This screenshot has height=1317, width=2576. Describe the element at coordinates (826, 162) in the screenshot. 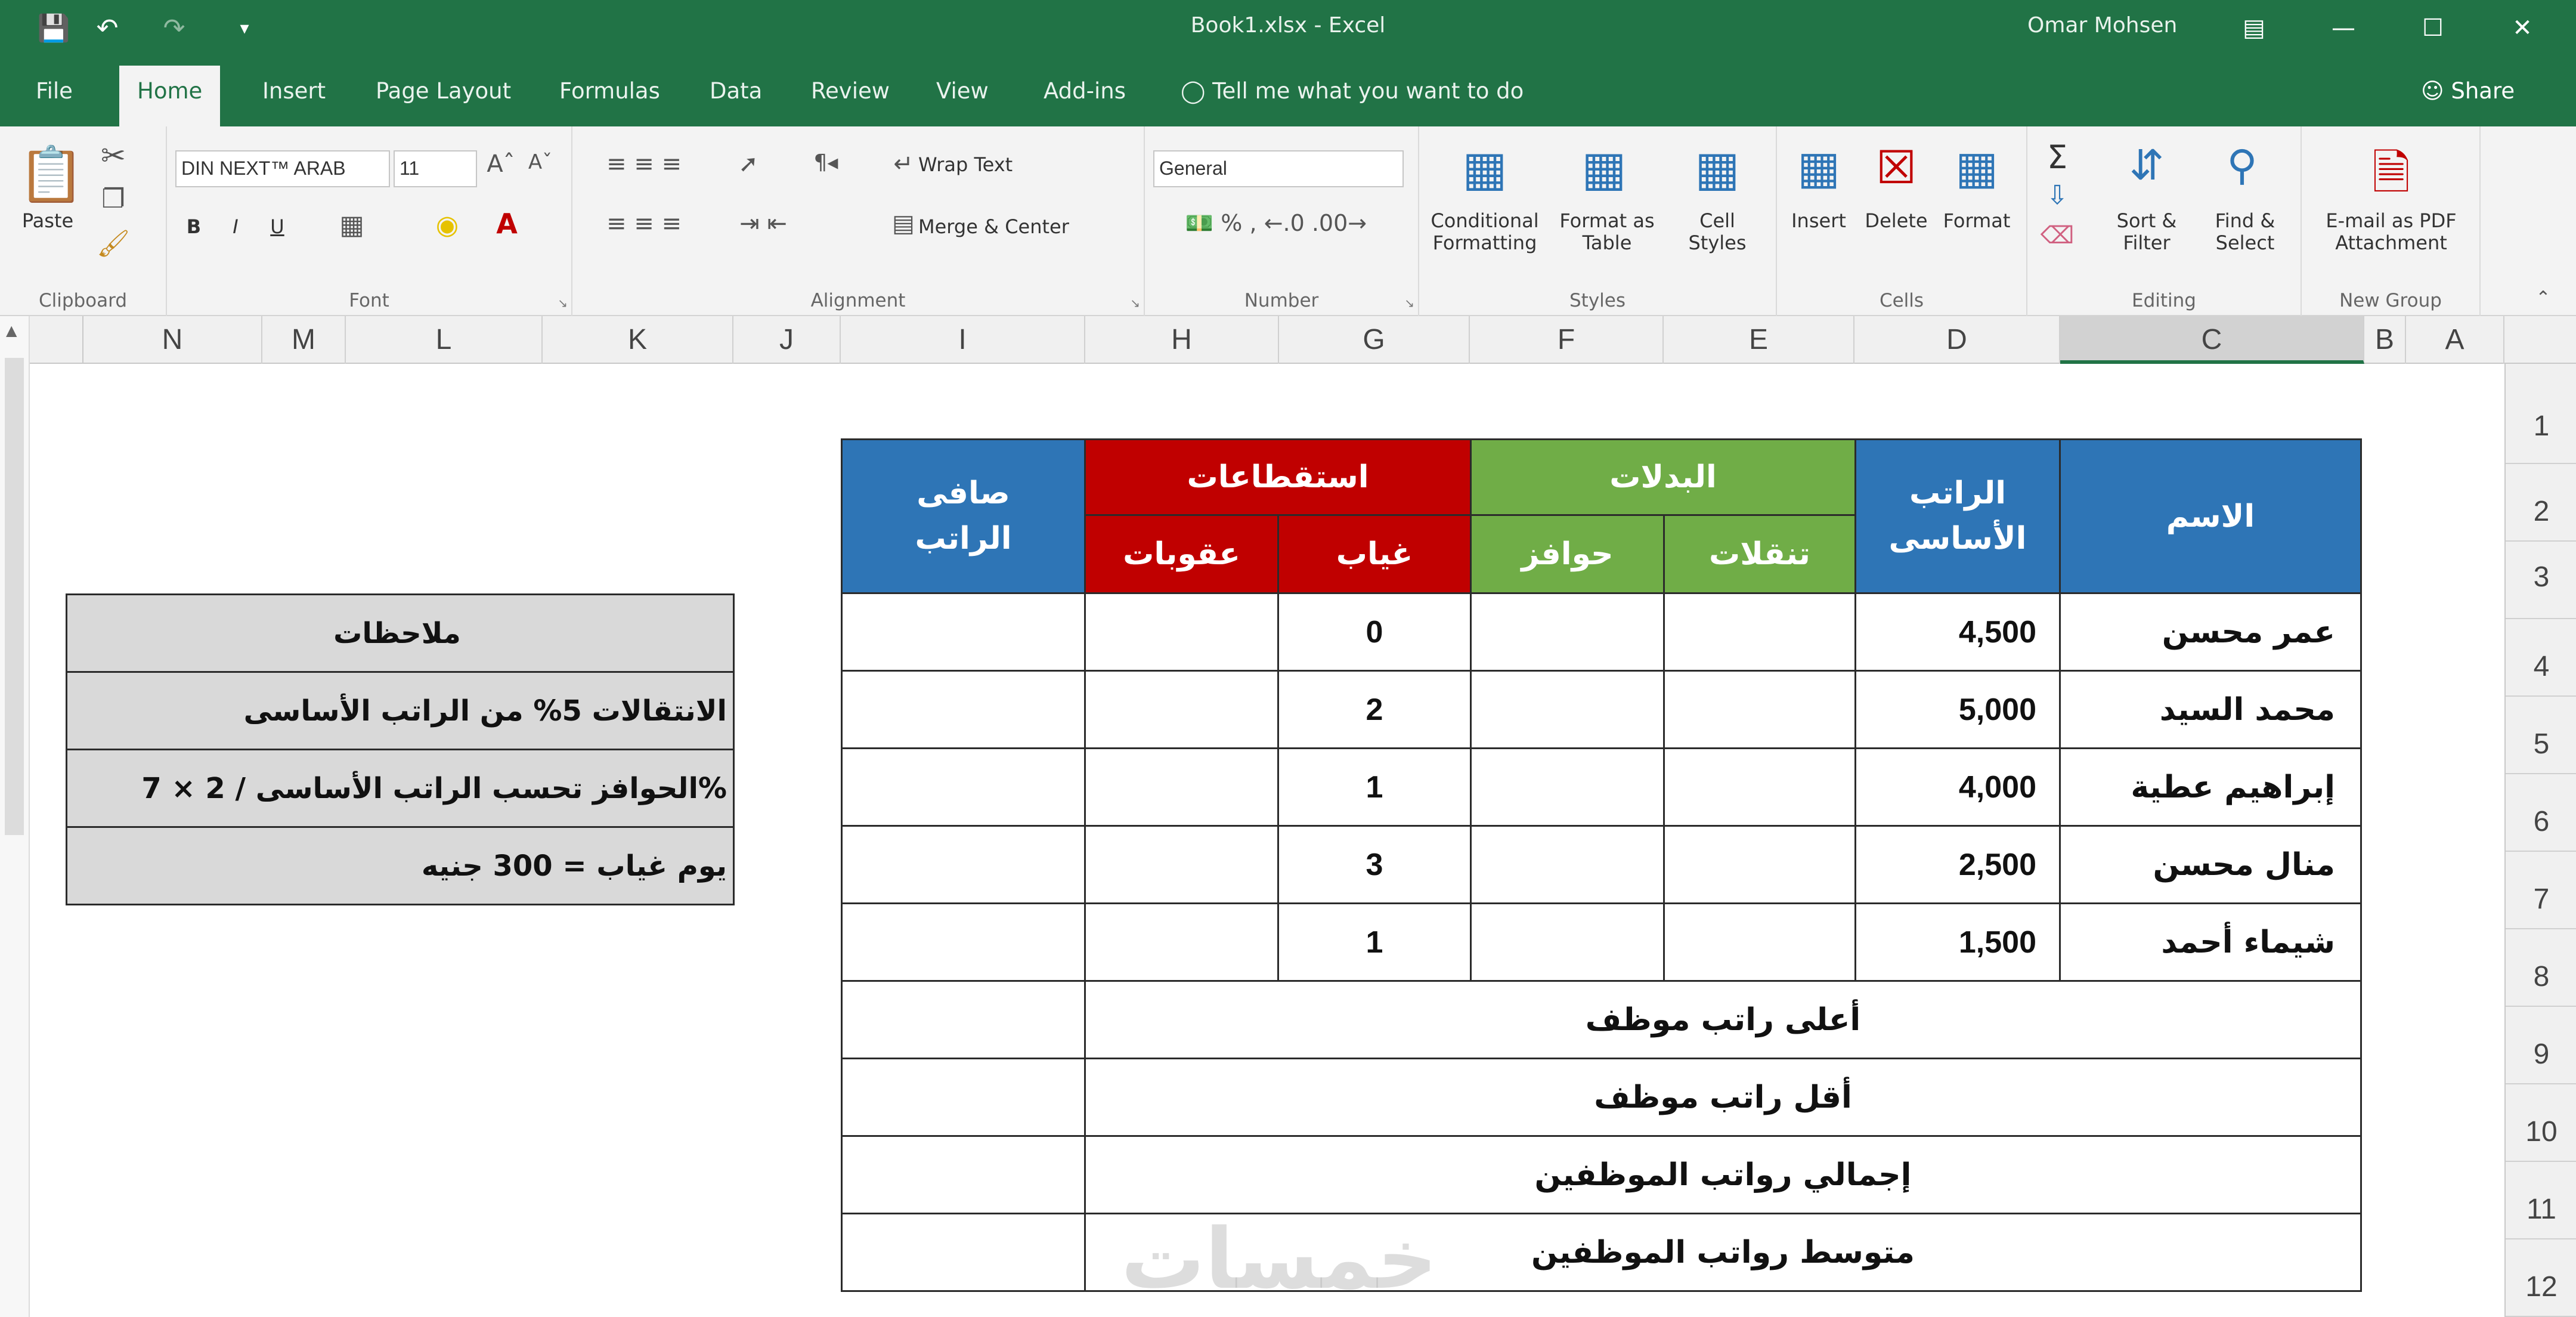

I see `rtl-direction-icon: ¶◂` at that location.